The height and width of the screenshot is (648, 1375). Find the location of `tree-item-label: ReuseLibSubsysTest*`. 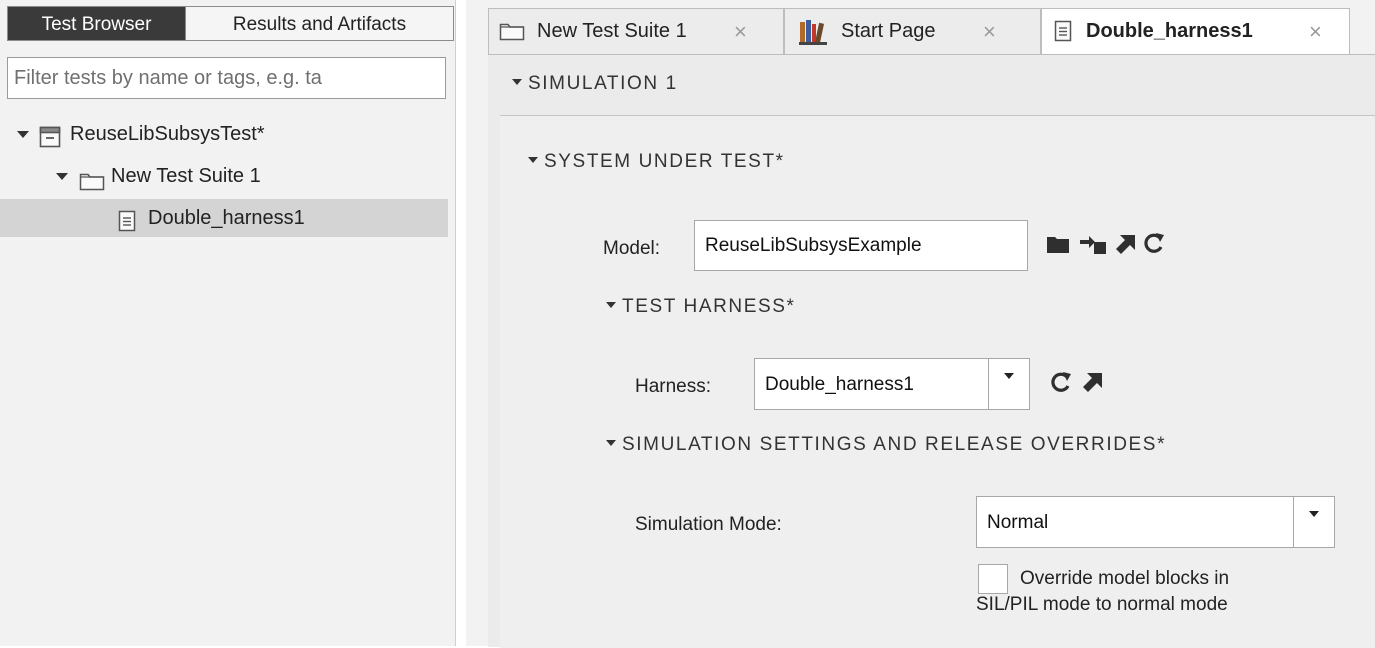

tree-item-label: ReuseLibSubsysTest* is located at coordinates (167, 134).